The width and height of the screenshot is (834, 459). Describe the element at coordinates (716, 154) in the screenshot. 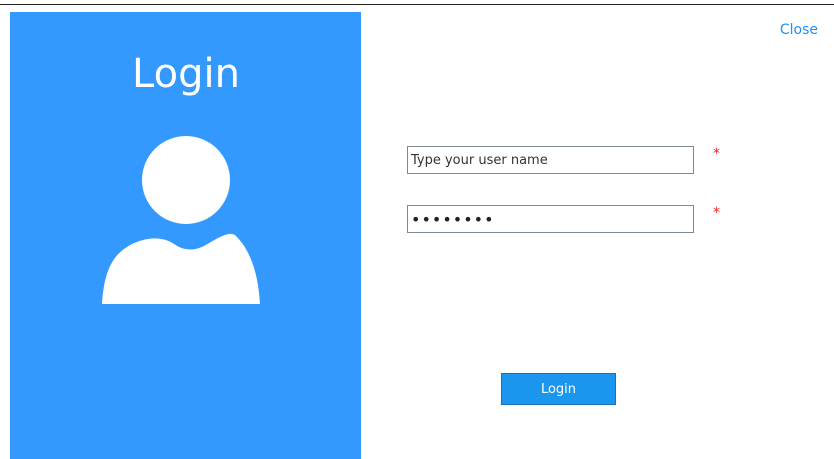

I see `username-required-marker: *` at that location.